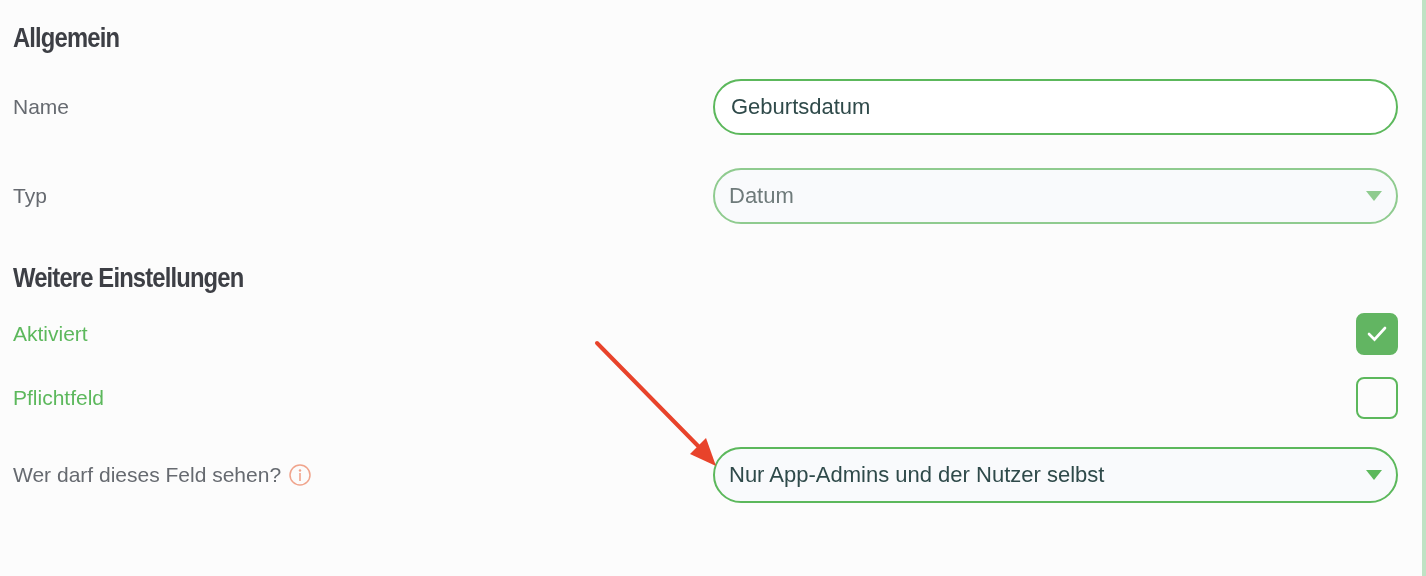 The height and width of the screenshot is (576, 1426). What do you see at coordinates (42, 106) in the screenshot?
I see `field-label: Name` at bounding box center [42, 106].